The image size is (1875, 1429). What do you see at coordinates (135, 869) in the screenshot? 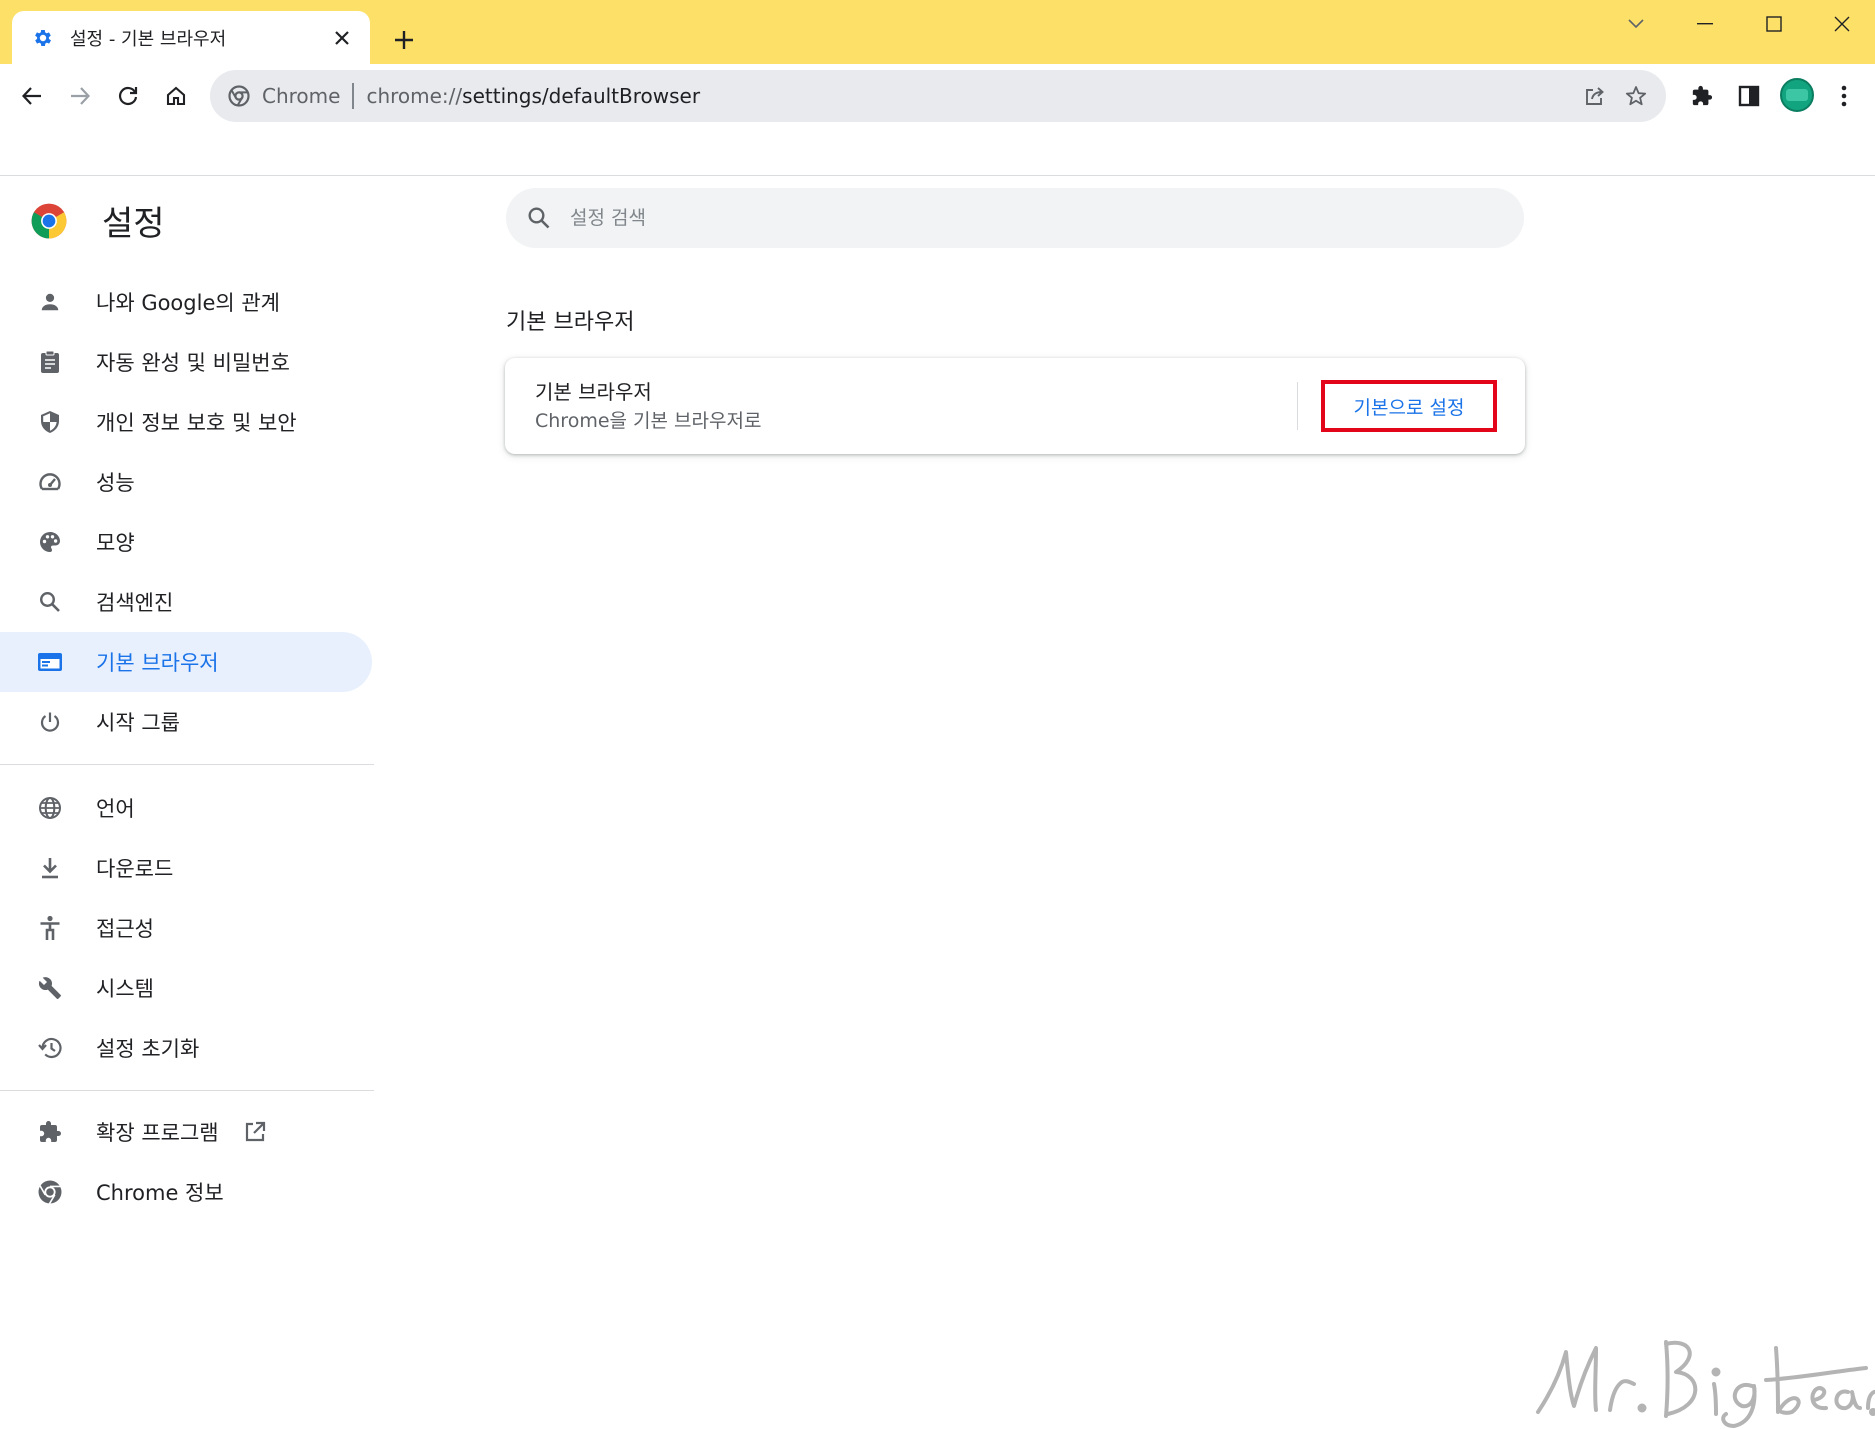
I see `sidebar-item-label: 다운로드` at bounding box center [135, 869].